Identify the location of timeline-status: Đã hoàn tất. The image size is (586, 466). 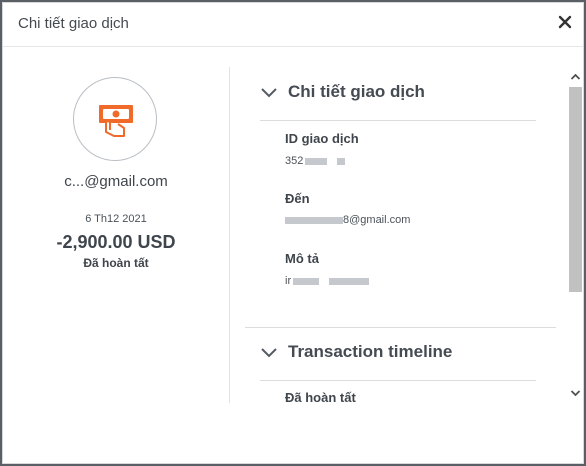
(320, 396).